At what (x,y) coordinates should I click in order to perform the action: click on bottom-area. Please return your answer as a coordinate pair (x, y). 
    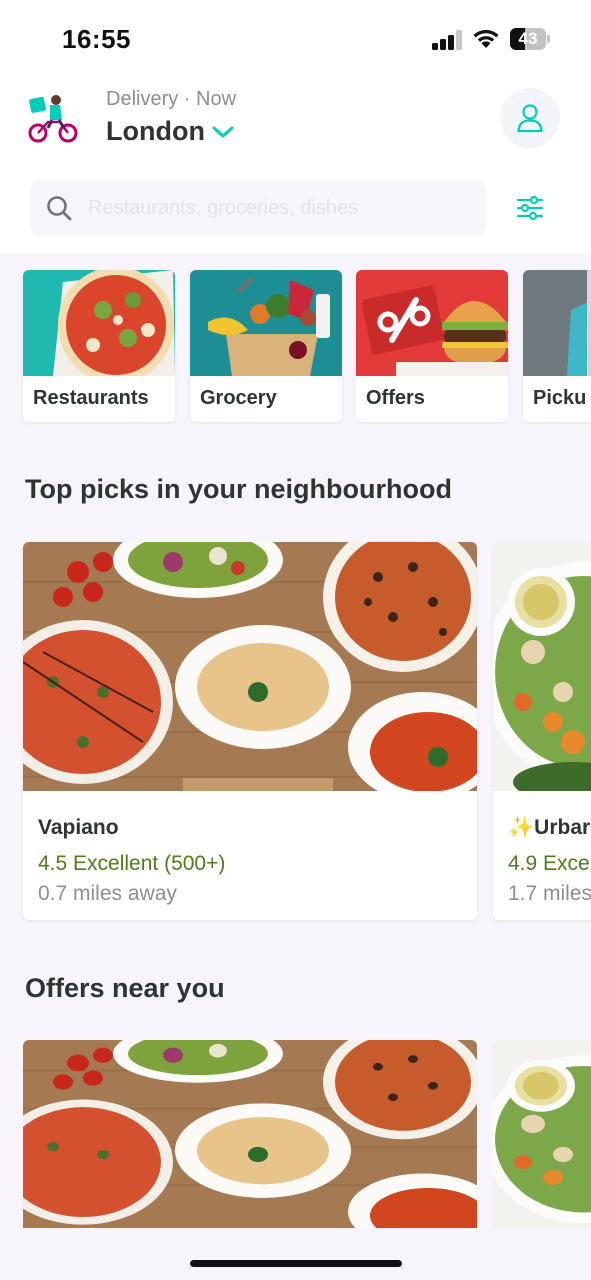
    Looking at the image, I should click on (295, 1254).